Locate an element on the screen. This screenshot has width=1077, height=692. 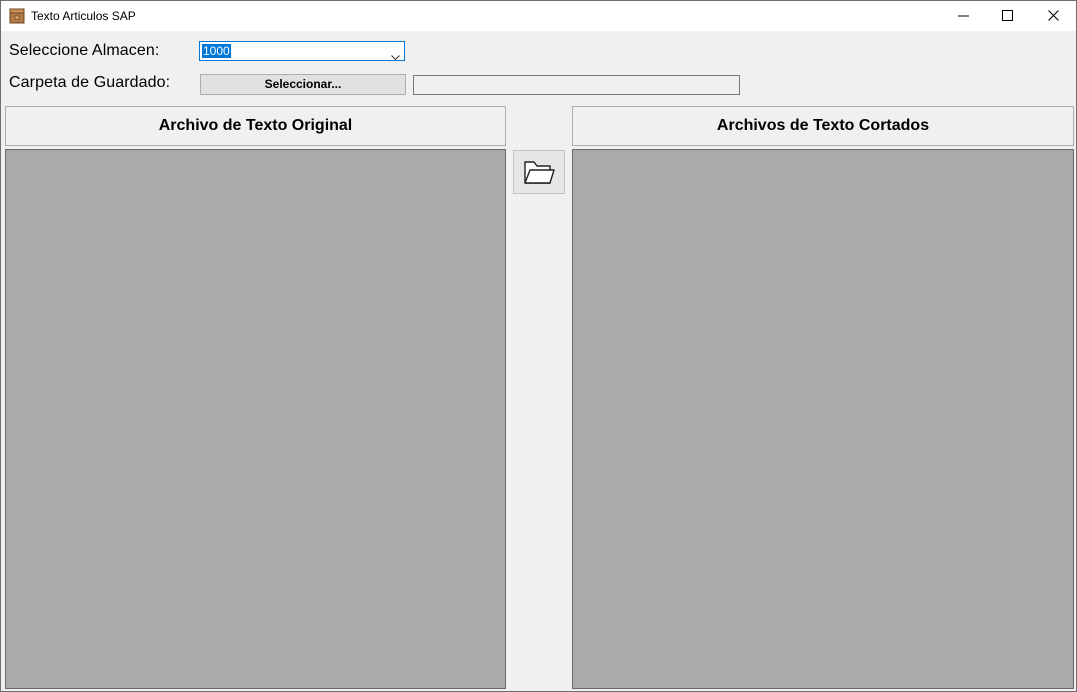
folder-open-icon is located at coordinates (539, 172).